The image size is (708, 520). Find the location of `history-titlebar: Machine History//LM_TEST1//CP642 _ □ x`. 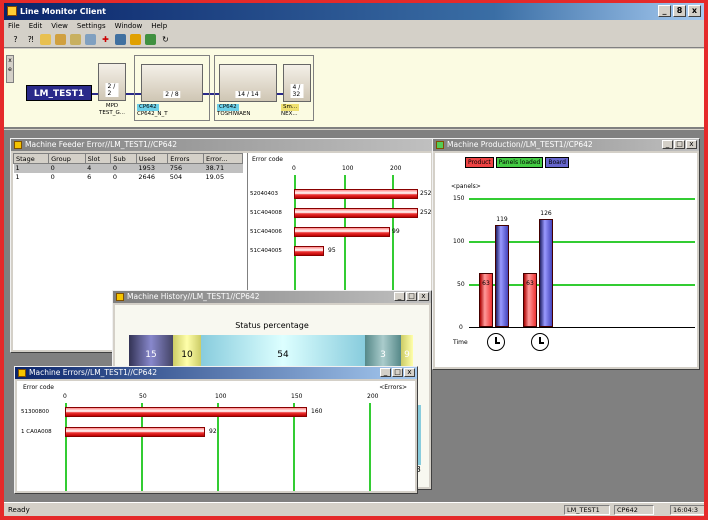

history-titlebar: Machine History//LM_TEST1//CP642 _ □ x is located at coordinates (272, 297).